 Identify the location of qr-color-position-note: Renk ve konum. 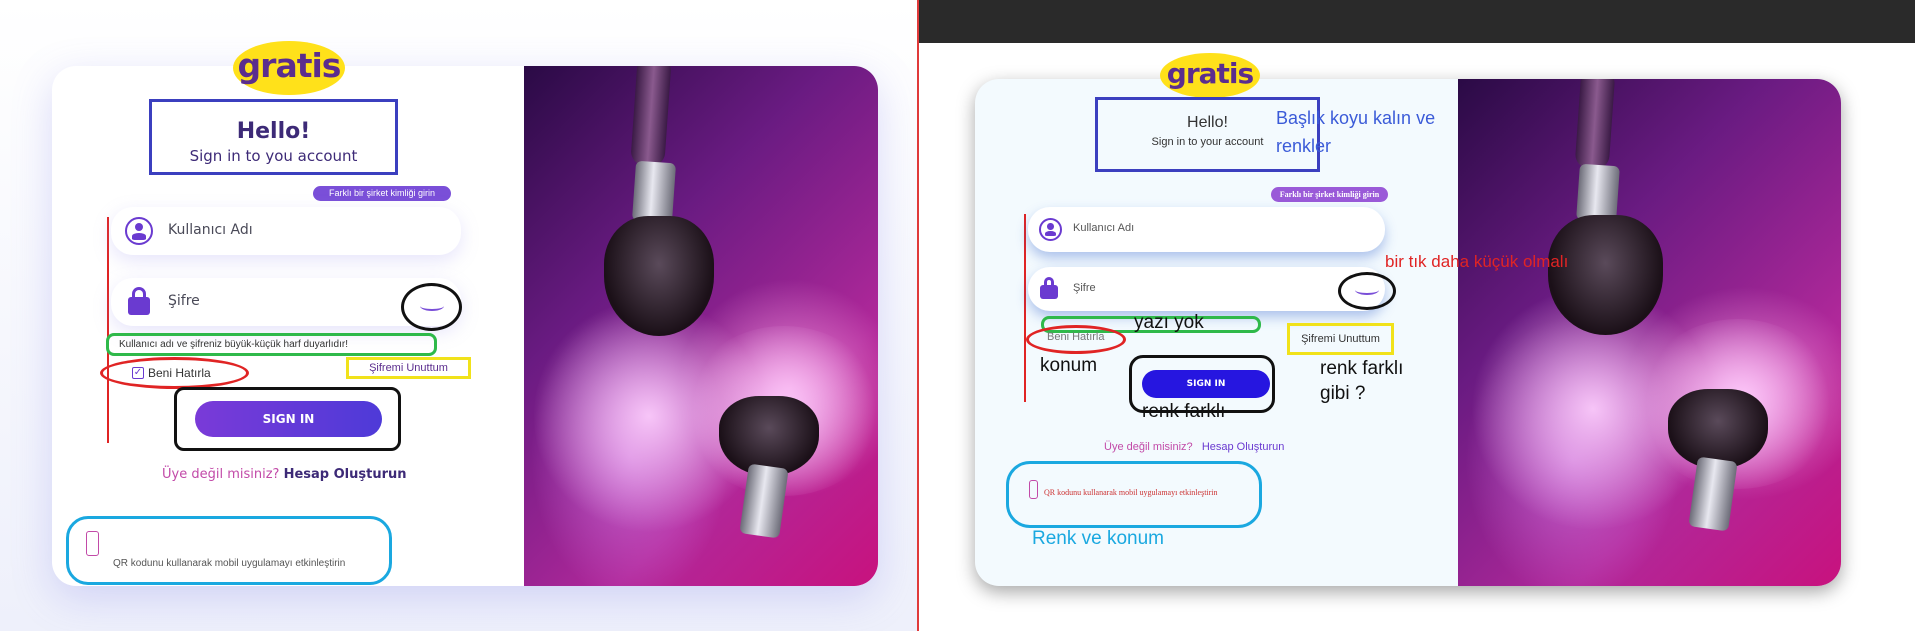
(1098, 538).